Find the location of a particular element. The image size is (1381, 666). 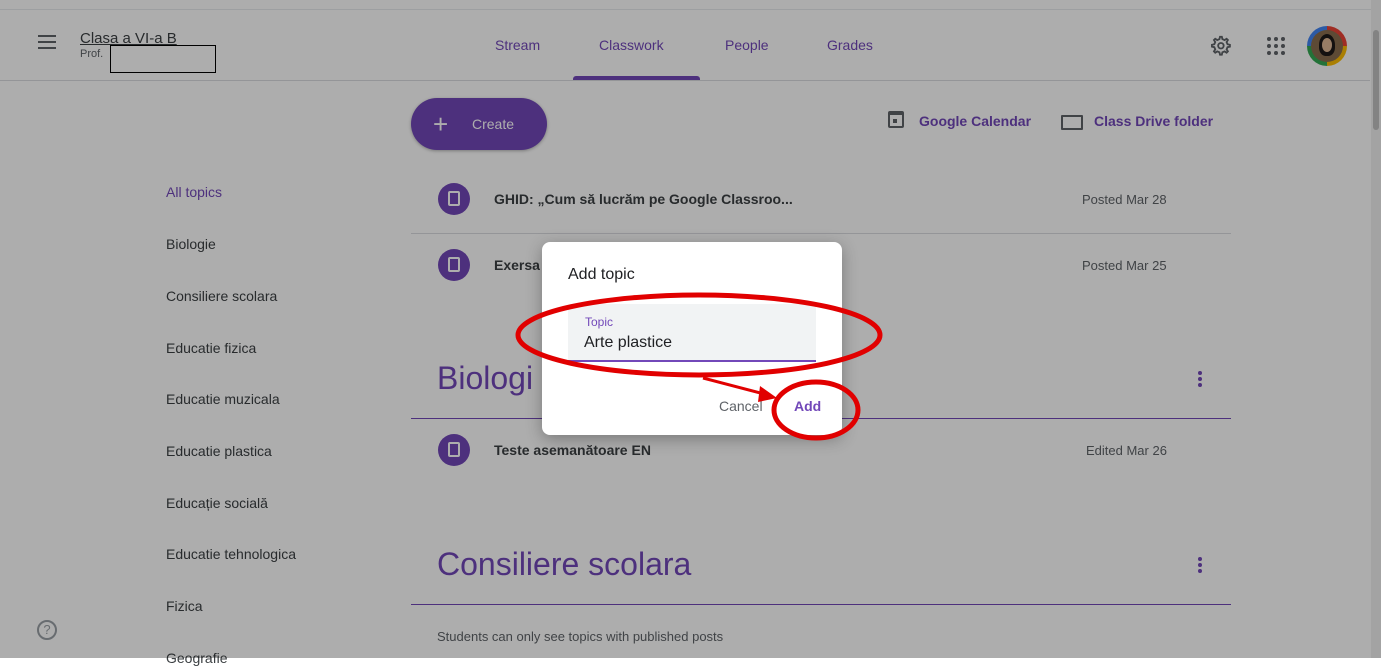

topic-input is located at coordinates (694, 343).